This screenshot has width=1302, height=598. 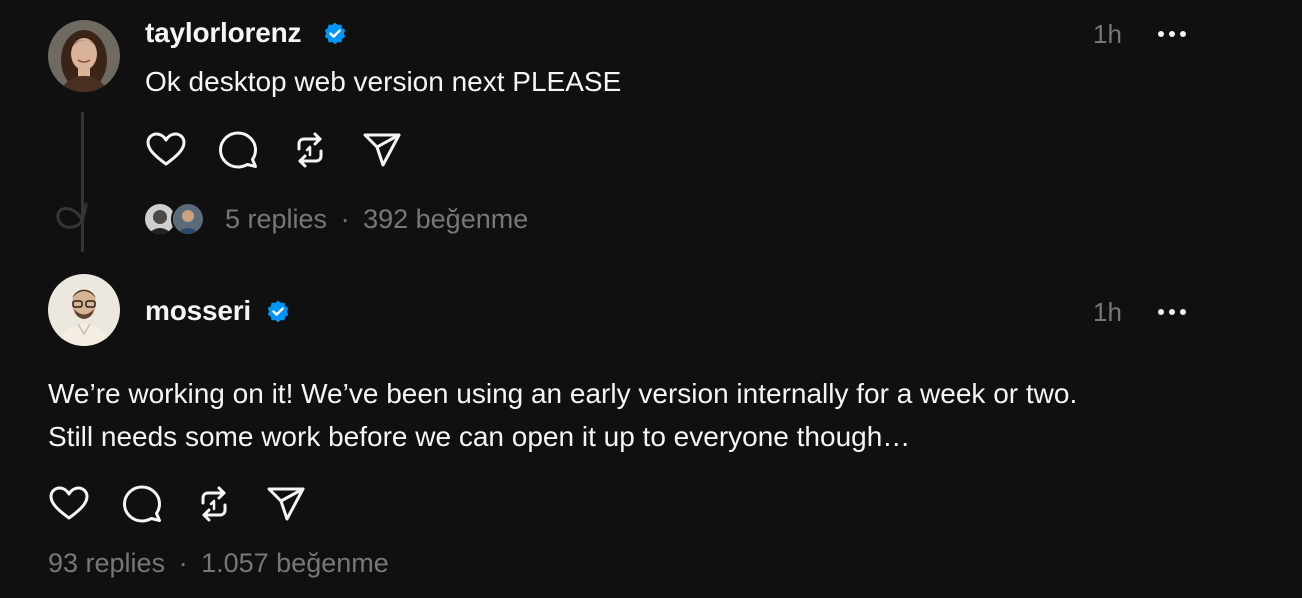 I want to click on replies-count: 5 replies, so click(x=276, y=219).